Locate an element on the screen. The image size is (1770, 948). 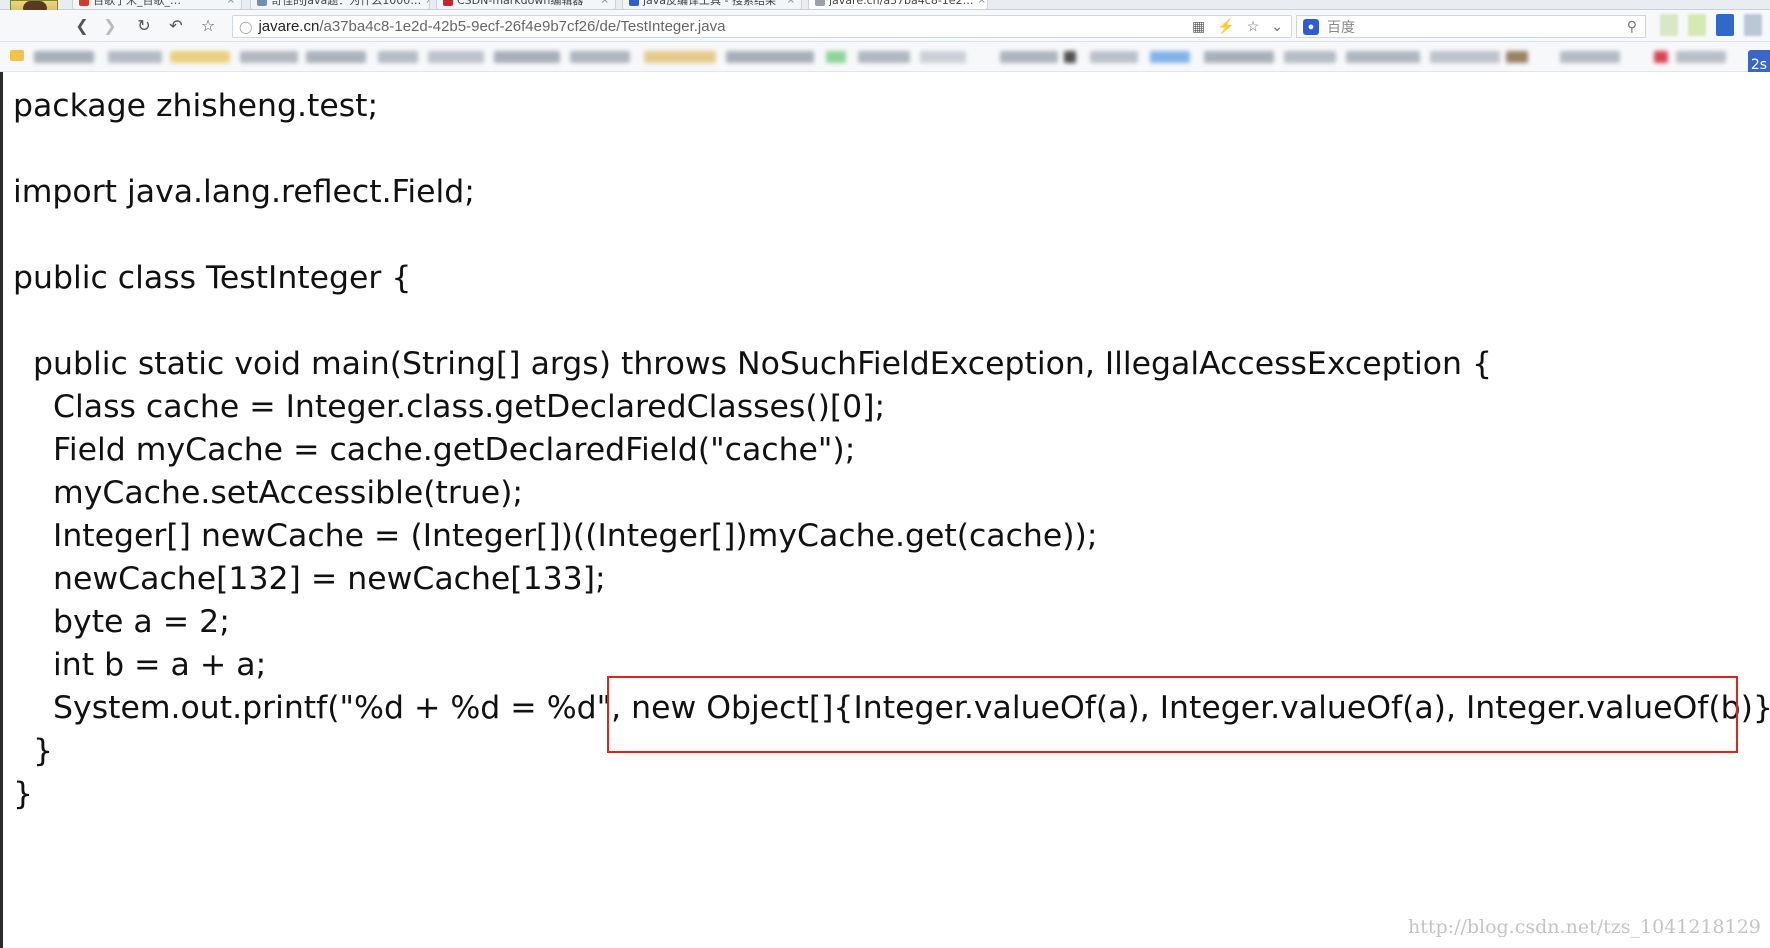
code-line-import: import java.lang.reflect.Field; is located at coordinates (244, 192).